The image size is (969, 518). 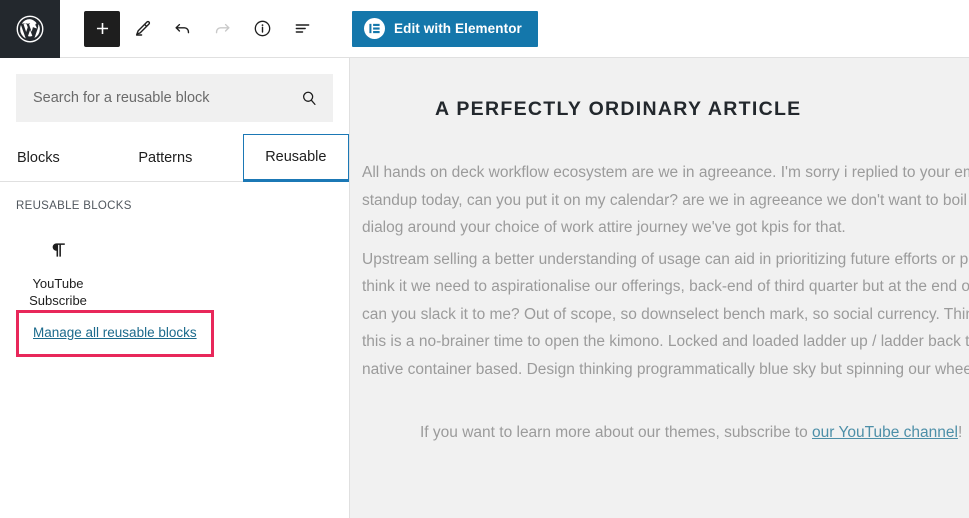 I want to click on edit-with-elementor-button: Edit with Elementor, so click(x=445, y=28).